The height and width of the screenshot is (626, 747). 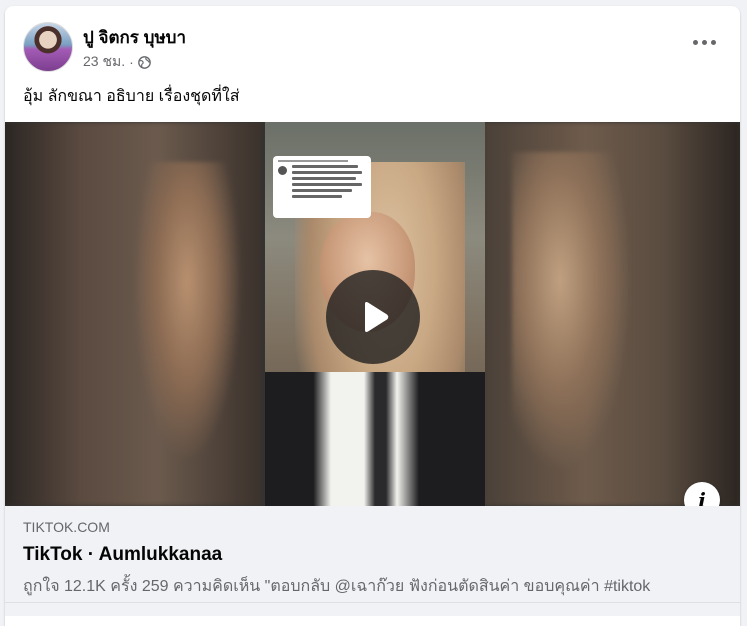 I want to click on post-header: ปู จิตกร บุษบา 23 ชม. ·, so click(x=372, y=41).